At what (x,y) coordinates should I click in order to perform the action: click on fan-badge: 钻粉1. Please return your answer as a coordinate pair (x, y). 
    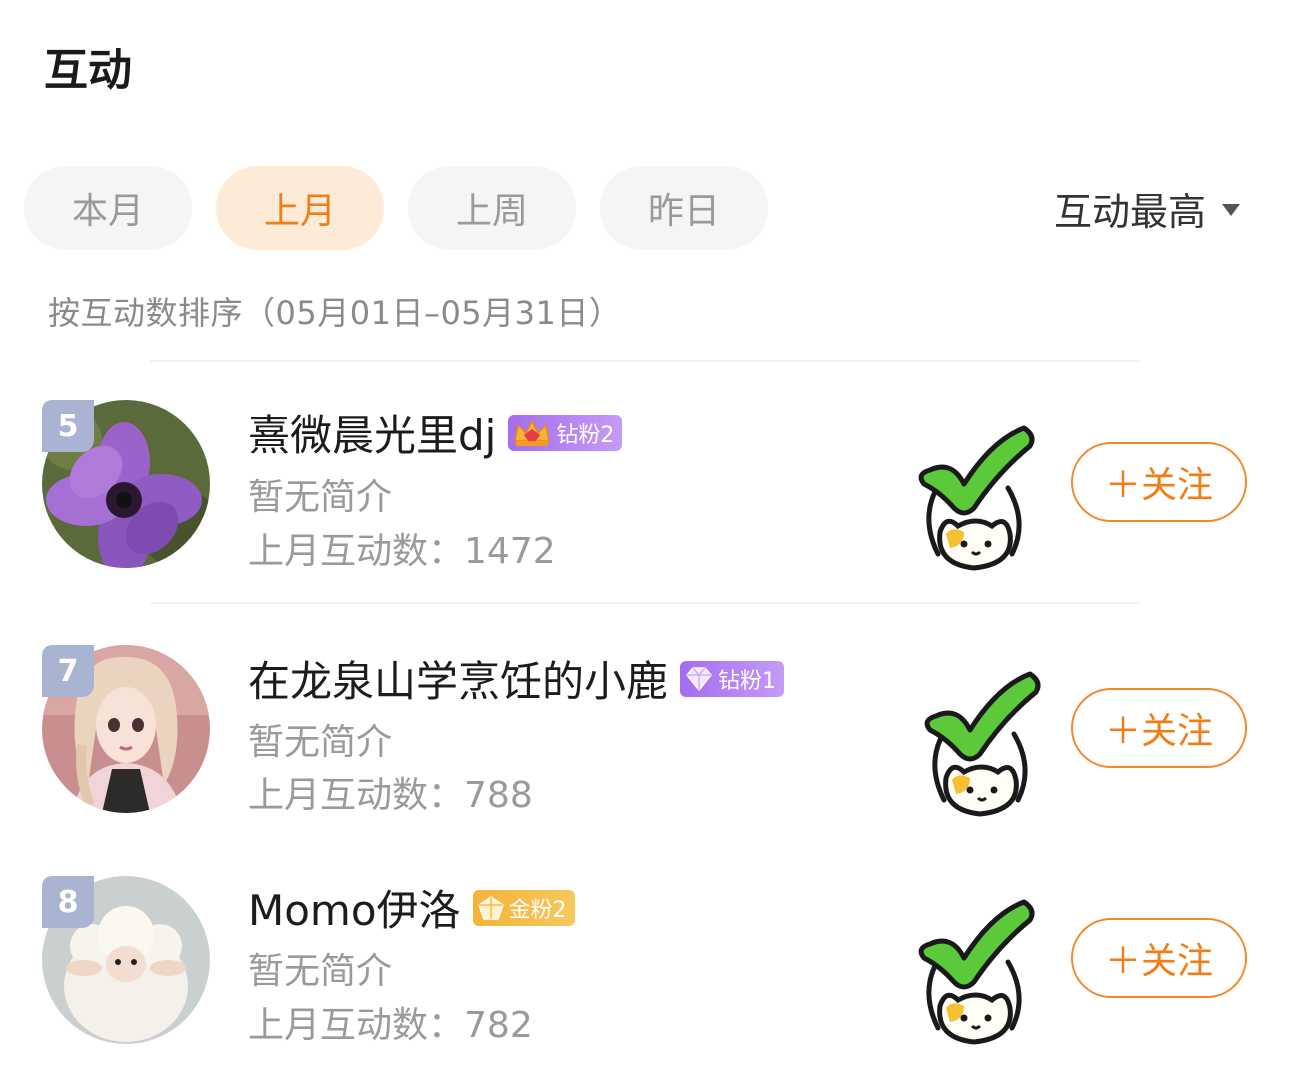
    Looking at the image, I should click on (732, 678).